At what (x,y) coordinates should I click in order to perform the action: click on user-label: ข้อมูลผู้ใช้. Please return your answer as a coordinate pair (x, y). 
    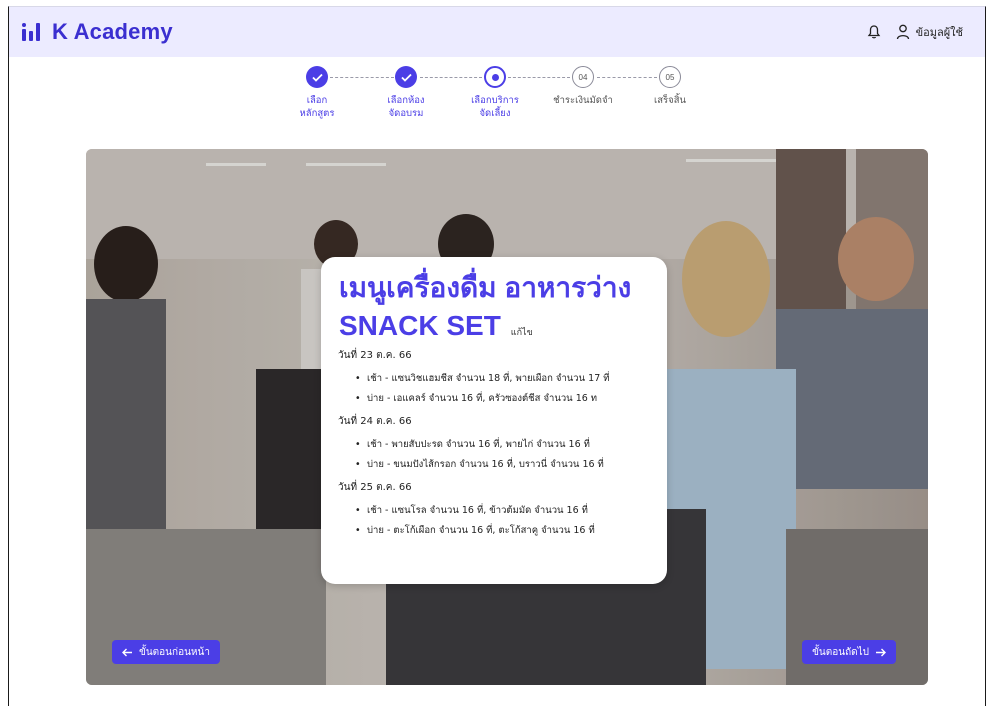
    Looking at the image, I should click on (939, 32).